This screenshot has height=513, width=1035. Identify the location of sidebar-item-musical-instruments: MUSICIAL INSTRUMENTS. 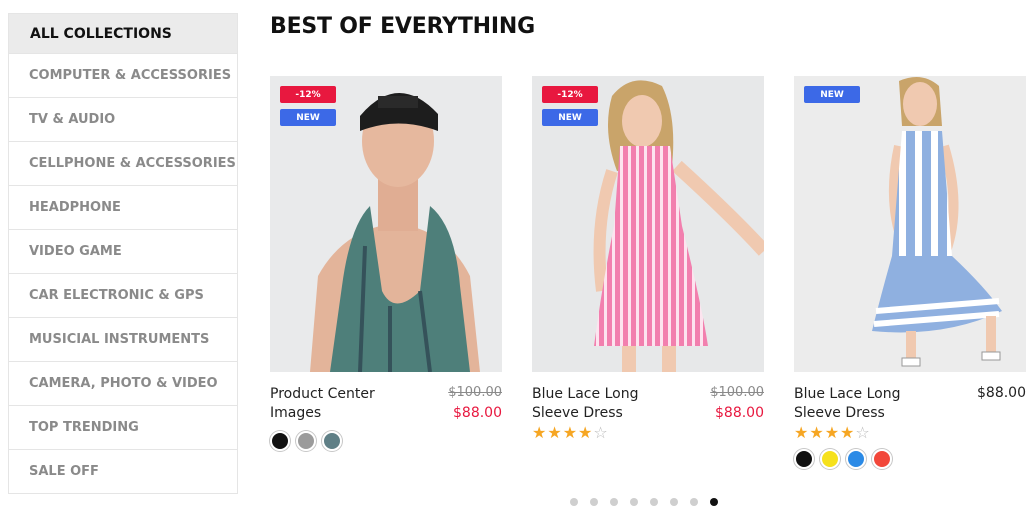
(123, 339).